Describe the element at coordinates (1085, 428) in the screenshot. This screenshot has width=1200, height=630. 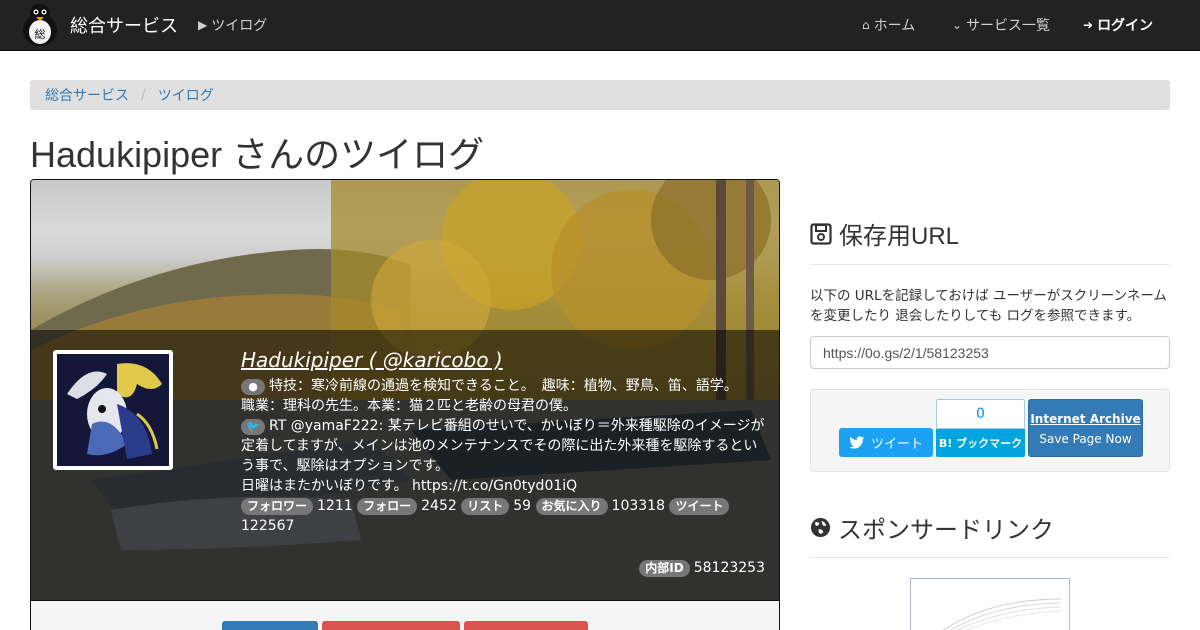
I see `internet-archive-button: Internet Archive Save Page Now` at that location.